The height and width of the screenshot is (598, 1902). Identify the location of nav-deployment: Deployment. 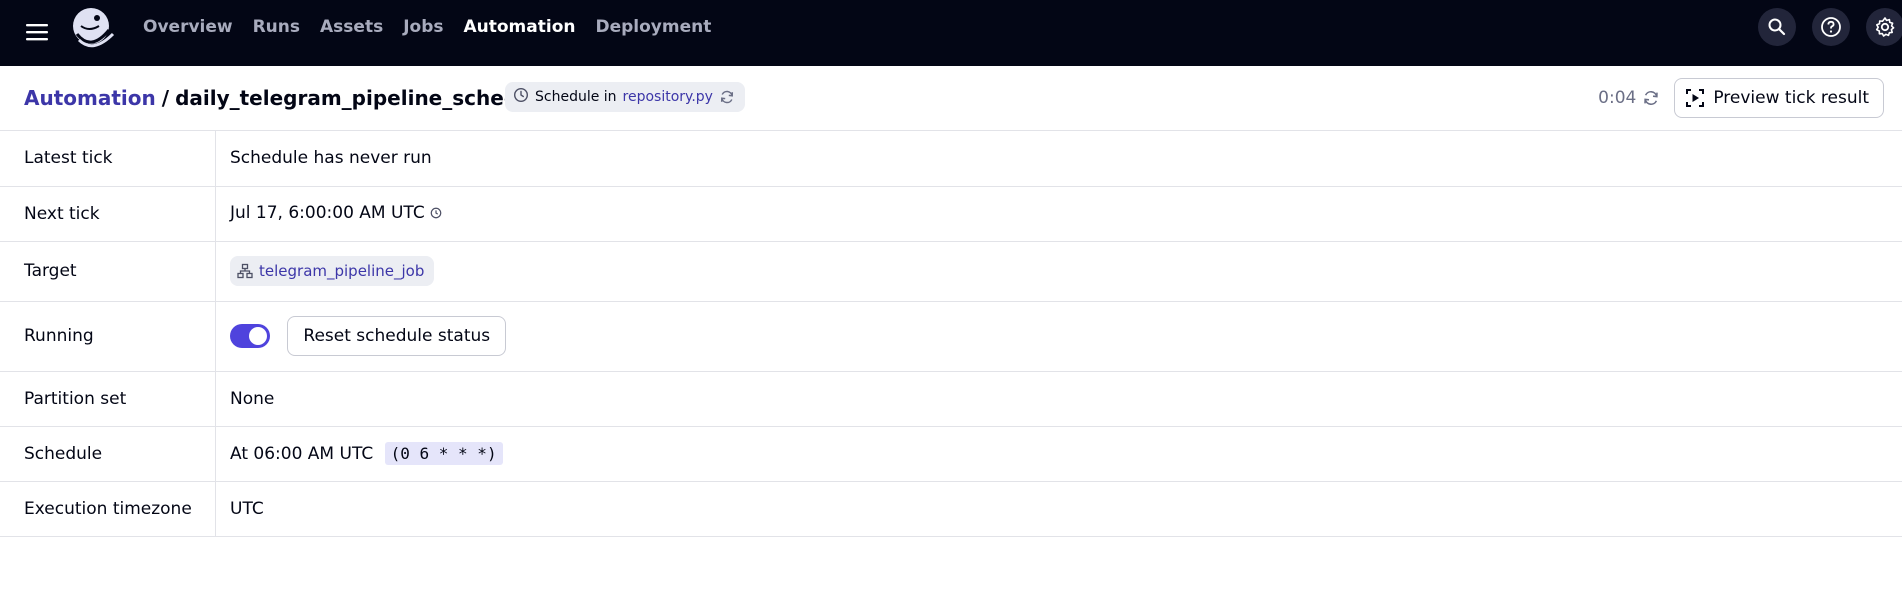
(653, 27).